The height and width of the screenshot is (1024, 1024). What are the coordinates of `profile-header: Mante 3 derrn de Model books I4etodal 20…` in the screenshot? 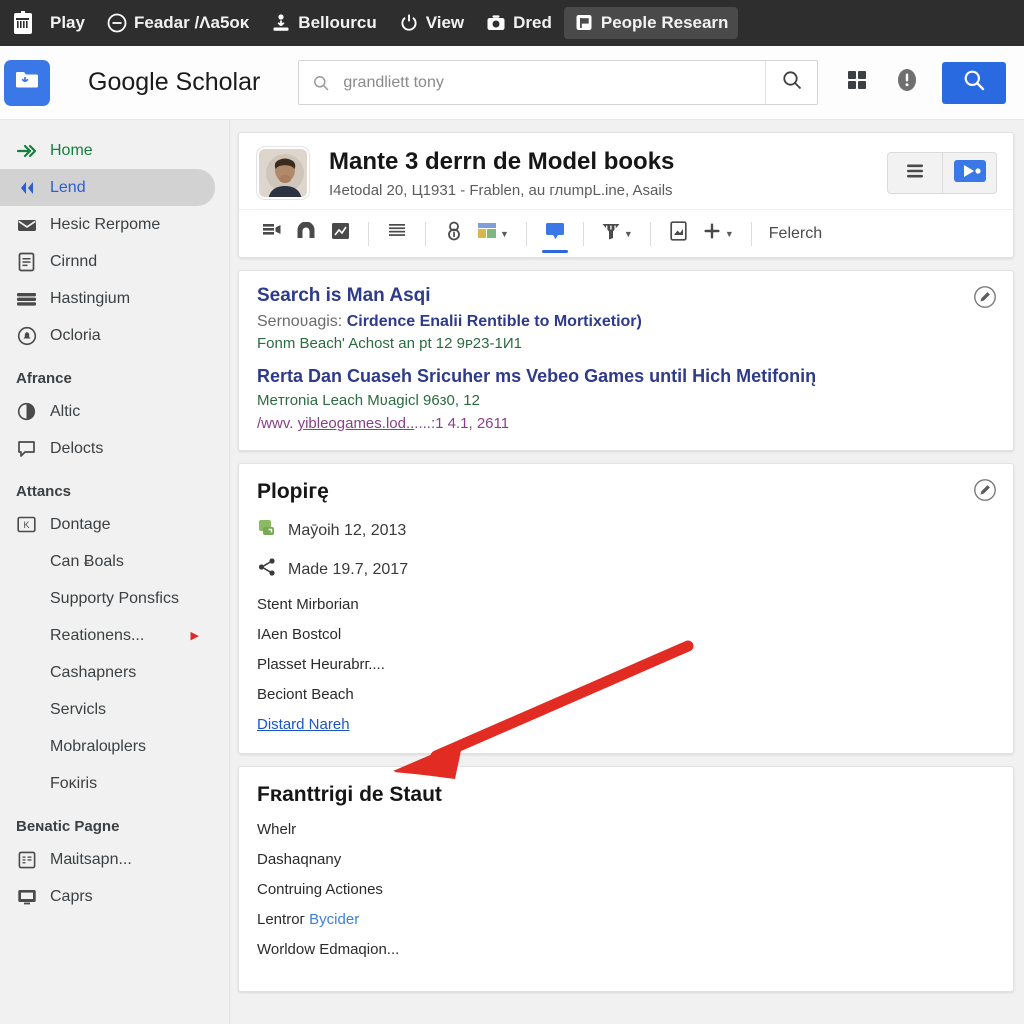 It's located at (626, 171).